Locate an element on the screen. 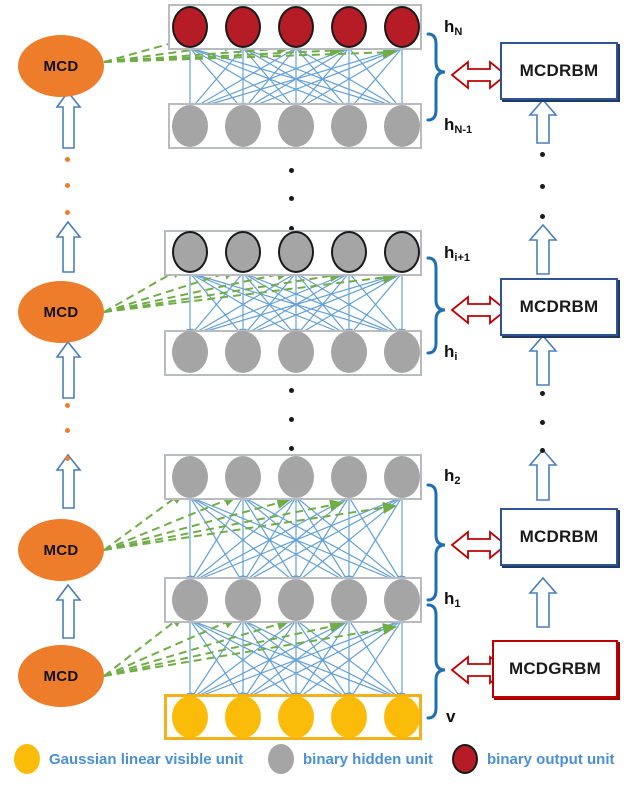 The height and width of the screenshot is (792, 640). mcd-edges-lower is located at coordinates (250, 520).